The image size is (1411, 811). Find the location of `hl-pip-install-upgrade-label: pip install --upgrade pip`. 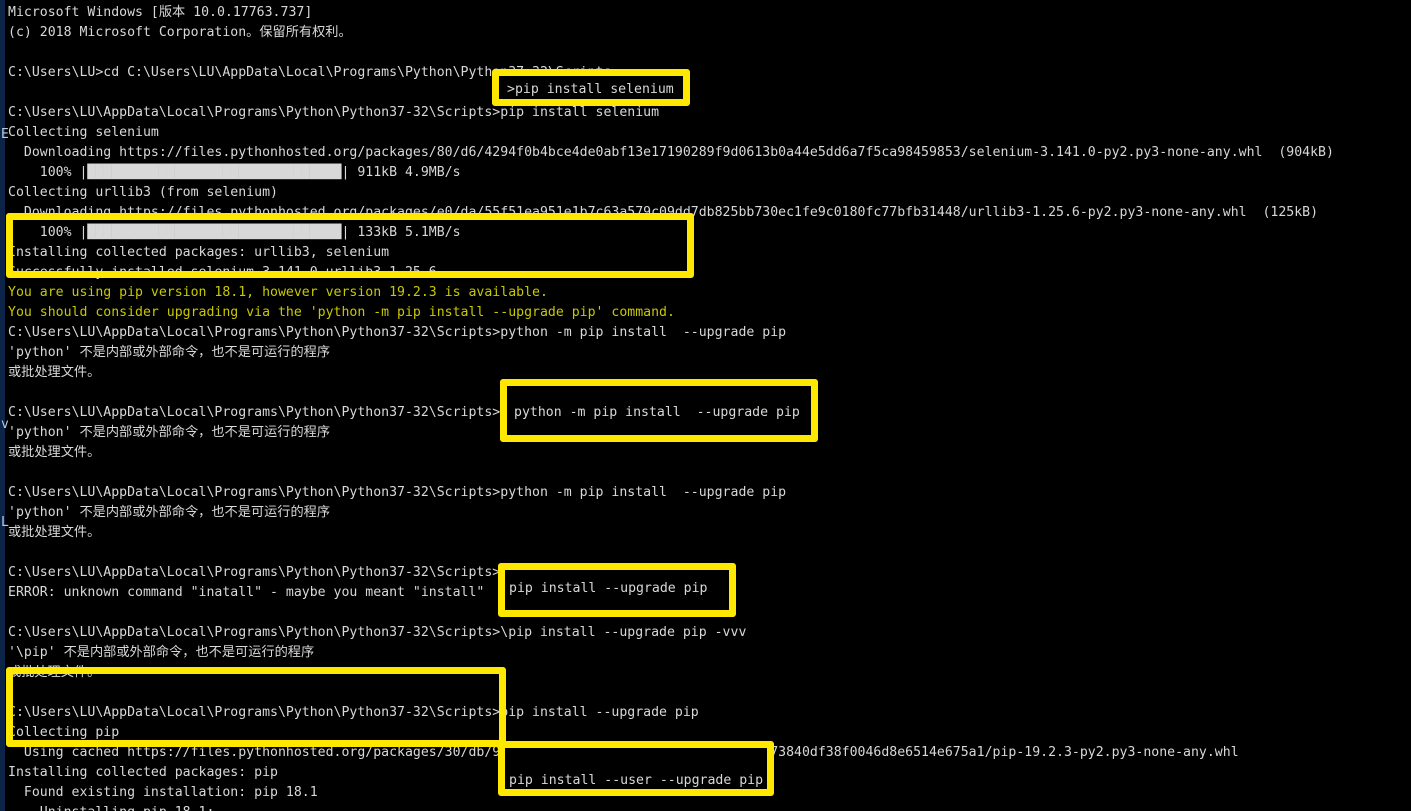

hl-pip-install-upgrade-label: pip install --upgrade pip is located at coordinates (608, 588).